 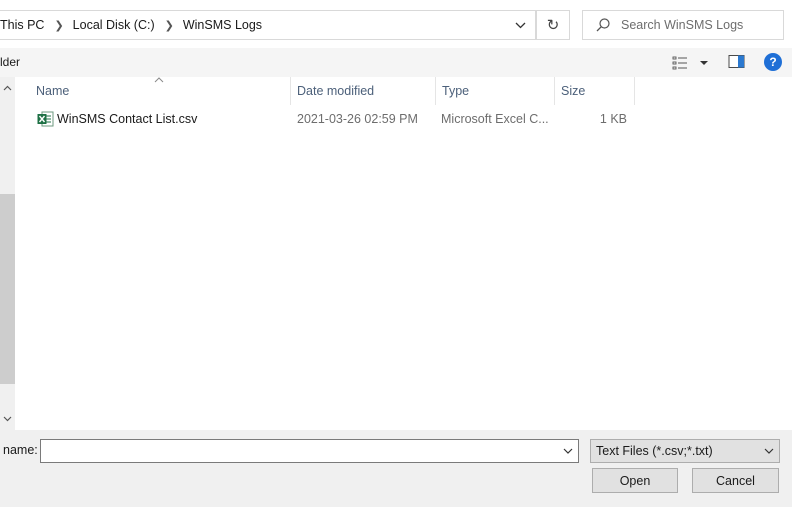 I want to click on file-name-dropdown, so click(x=568, y=451).